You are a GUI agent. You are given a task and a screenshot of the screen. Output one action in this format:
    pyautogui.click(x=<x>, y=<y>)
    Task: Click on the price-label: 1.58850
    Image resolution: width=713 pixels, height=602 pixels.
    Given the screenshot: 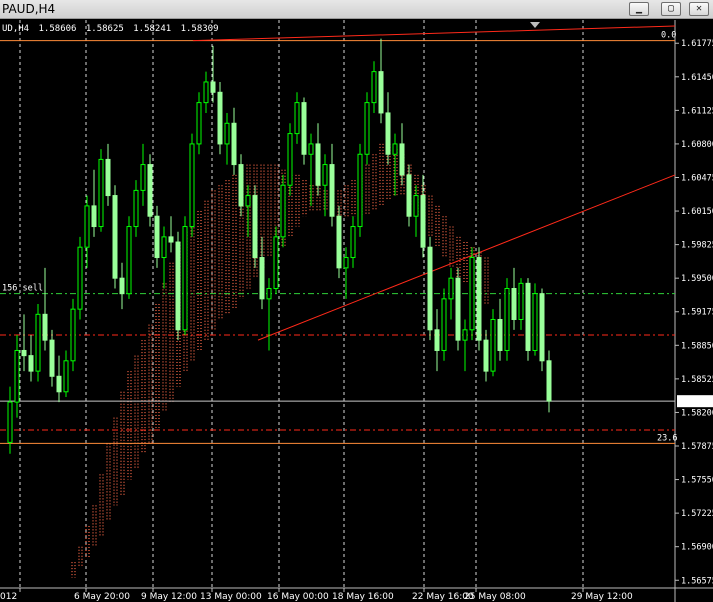 What is the action you would take?
    pyautogui.click(x=697, y=346)
    